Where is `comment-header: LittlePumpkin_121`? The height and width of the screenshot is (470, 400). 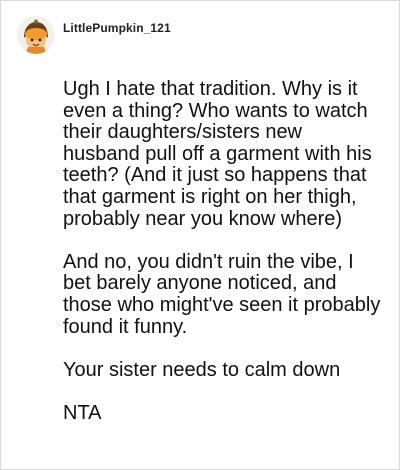 comment-header: LittlePumpkin_121 is located at coordinates (94, 35).